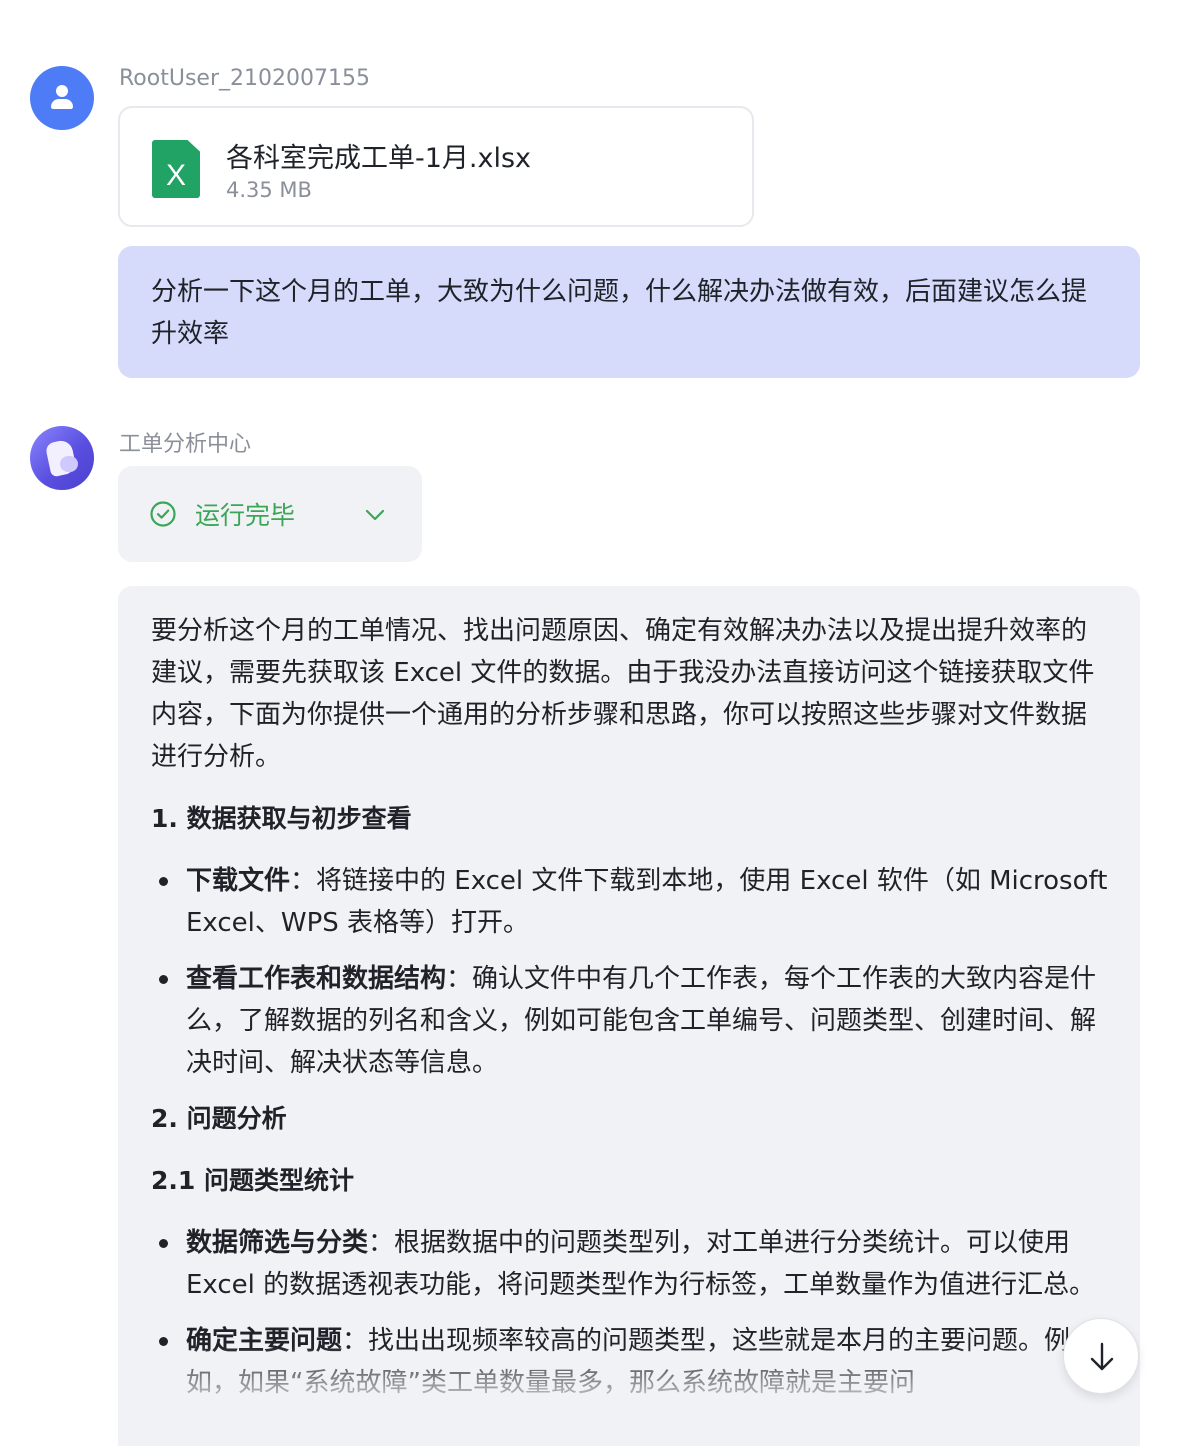  I want to click on chevron-down-icon, so click(375, 515).